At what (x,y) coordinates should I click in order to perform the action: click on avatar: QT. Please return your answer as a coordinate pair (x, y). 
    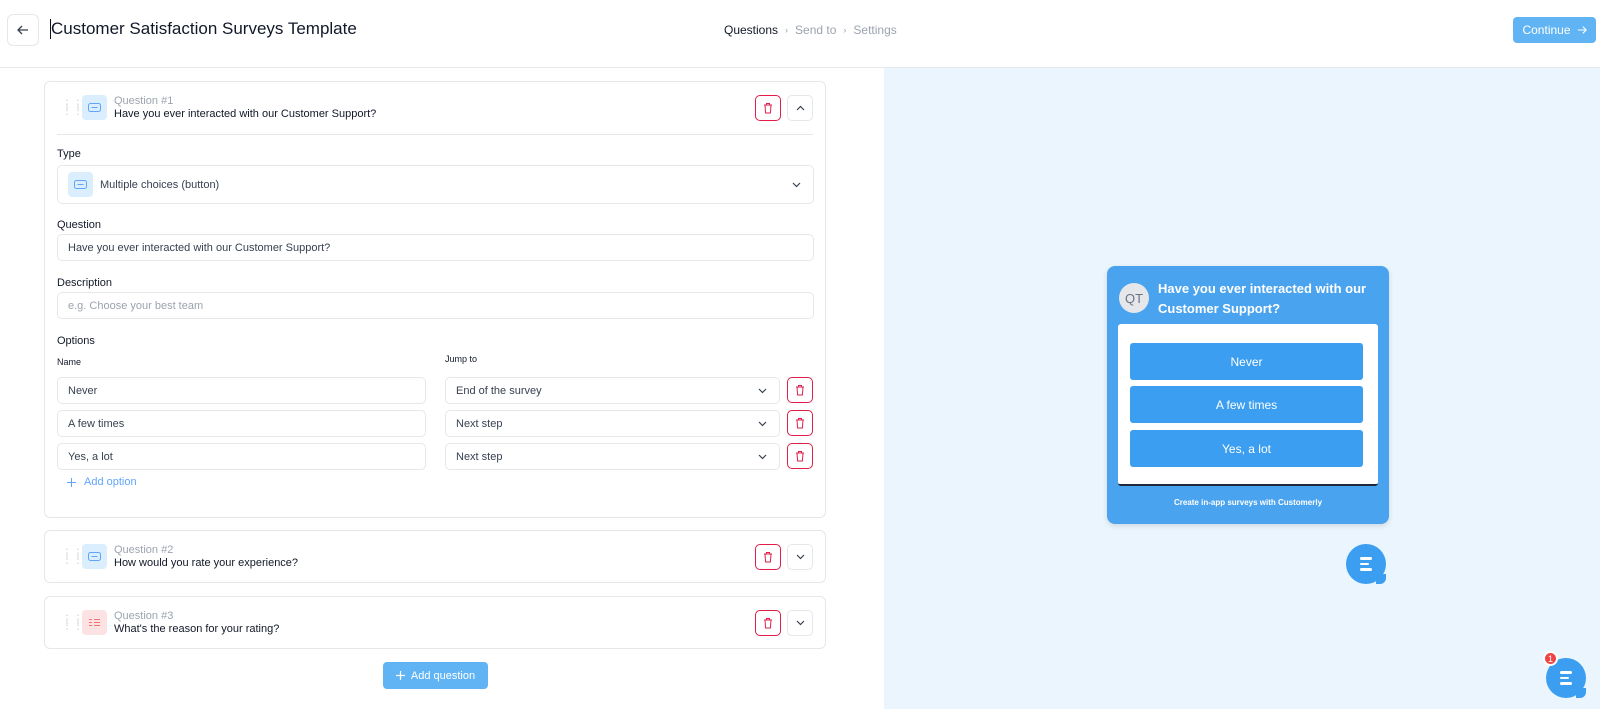
    Looking at the image, I should click on (1134, 298).